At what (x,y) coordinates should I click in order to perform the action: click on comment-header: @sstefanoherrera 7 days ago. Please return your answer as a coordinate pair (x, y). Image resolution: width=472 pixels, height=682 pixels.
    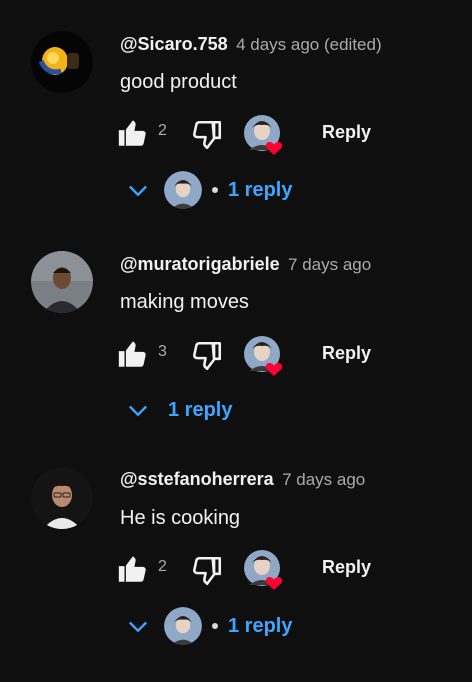
    Looking at the image, I should click on (242, 479).